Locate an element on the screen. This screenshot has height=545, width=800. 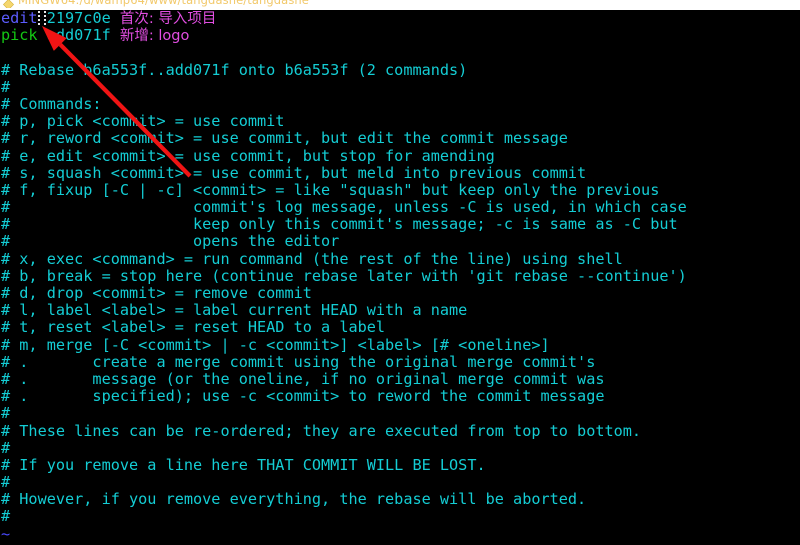
rebase-todo-row: pick add071f 新增: logo is located at coordinates (400, 35).